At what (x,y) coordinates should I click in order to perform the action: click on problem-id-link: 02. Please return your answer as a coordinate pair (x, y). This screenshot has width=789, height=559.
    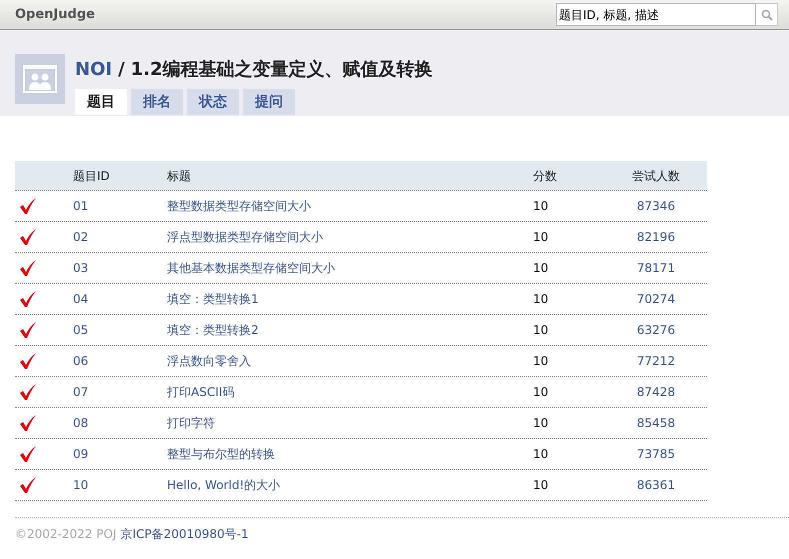
    Looking at the image, I should click on (120, 237).